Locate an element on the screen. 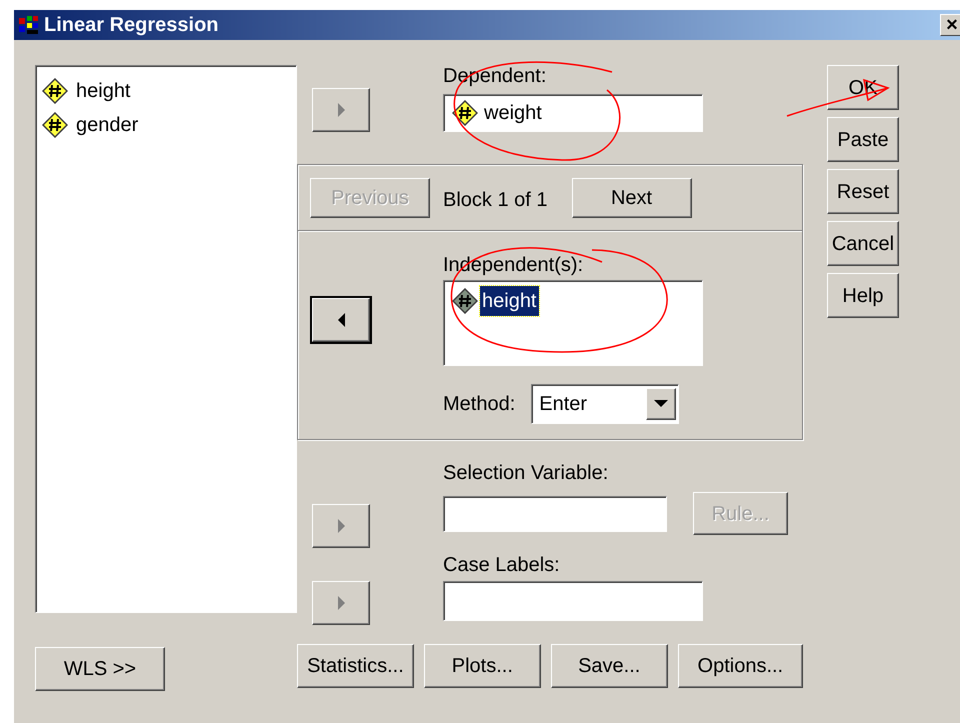  variable-item: gender is located at coordinates (166, 125).